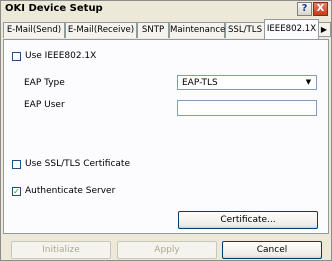 This screenshot has width=332, height=261. I want to click on authenticate-server-label: Authenticate Server, so click(70, 191).